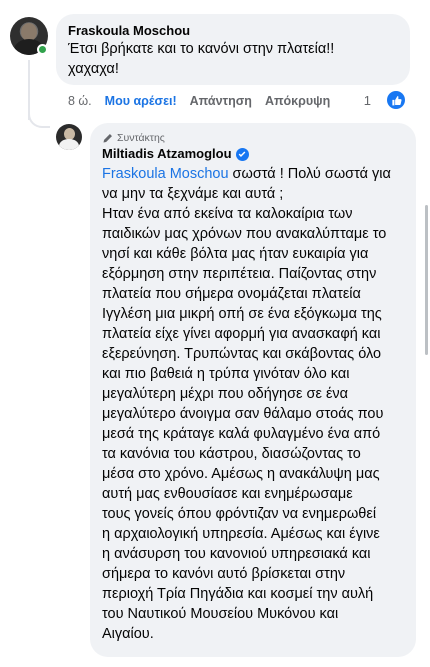 This screenshot has height=667, width=430. Describe the element at coordinates (69, 144) in the screenshot. I see `avatar-body` at that location.